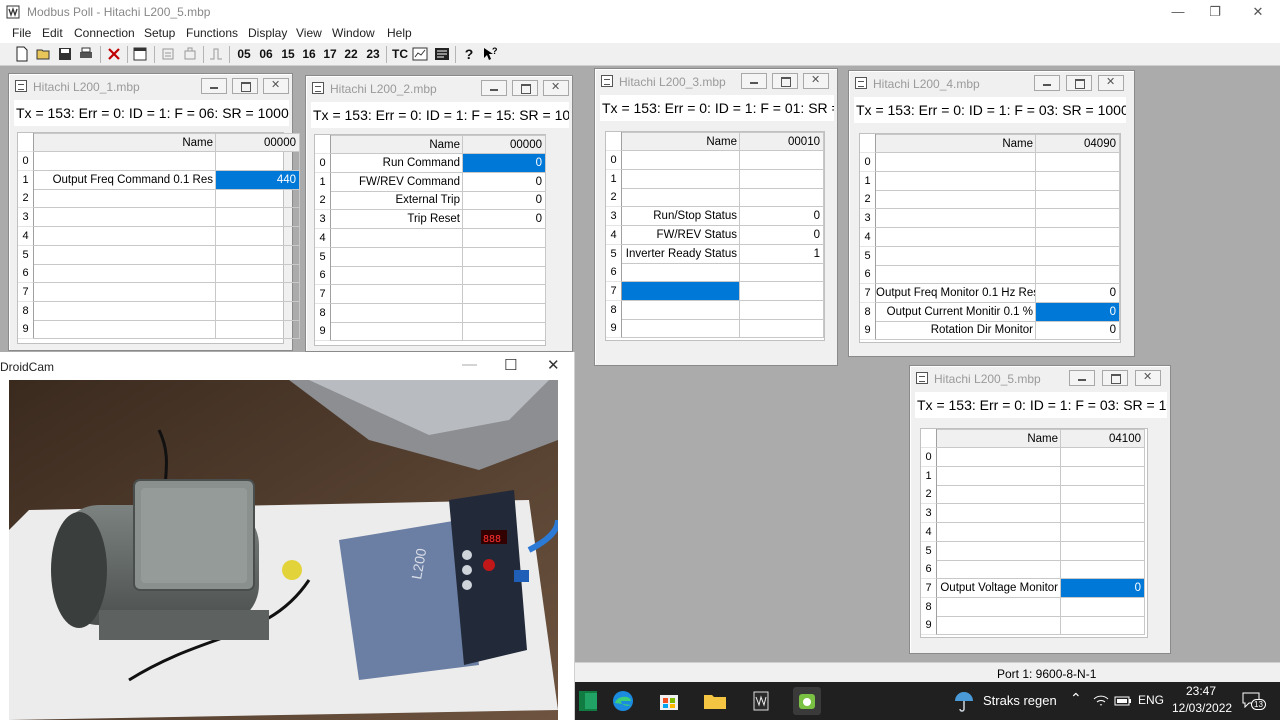 The width and height of the screenshot is (1280, 720). What do you see at coordinates (216, 54) in the screenshot?
I see `pulse-icon` at bounding box center [216, 54].